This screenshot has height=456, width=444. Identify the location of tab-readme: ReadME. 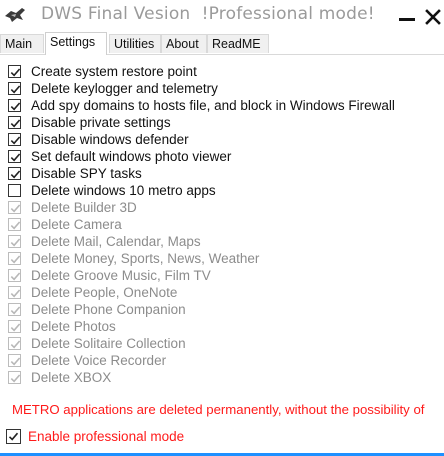
(238, 43).